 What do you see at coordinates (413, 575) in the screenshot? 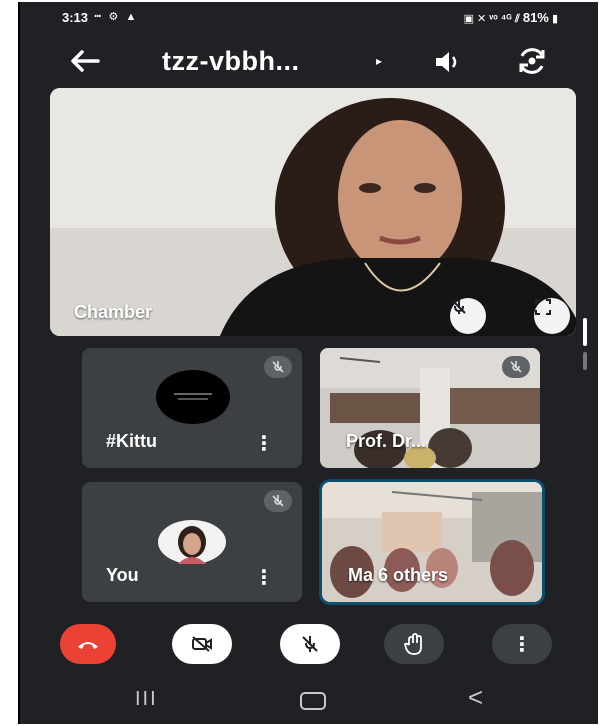
I see `others-count: 6 others` at bounding box center [413, 575].